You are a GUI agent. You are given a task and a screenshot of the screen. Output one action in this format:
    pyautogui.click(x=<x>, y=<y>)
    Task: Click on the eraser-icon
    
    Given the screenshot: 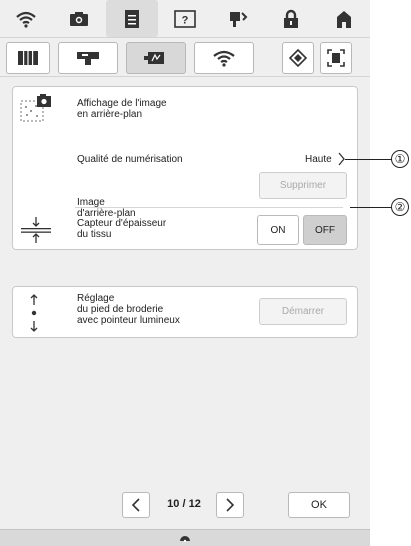 What is the action you would take?
    pyautogui.click(x=298, y=58)
    